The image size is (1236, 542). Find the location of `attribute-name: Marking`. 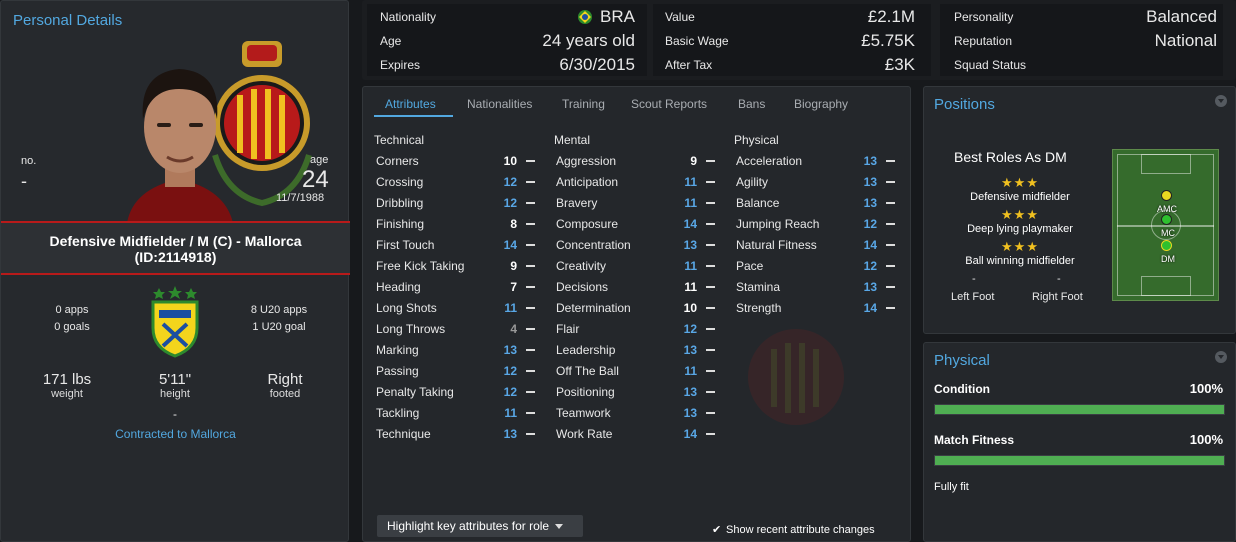

attribute-name: Marking is located at coordinates (397, 350).